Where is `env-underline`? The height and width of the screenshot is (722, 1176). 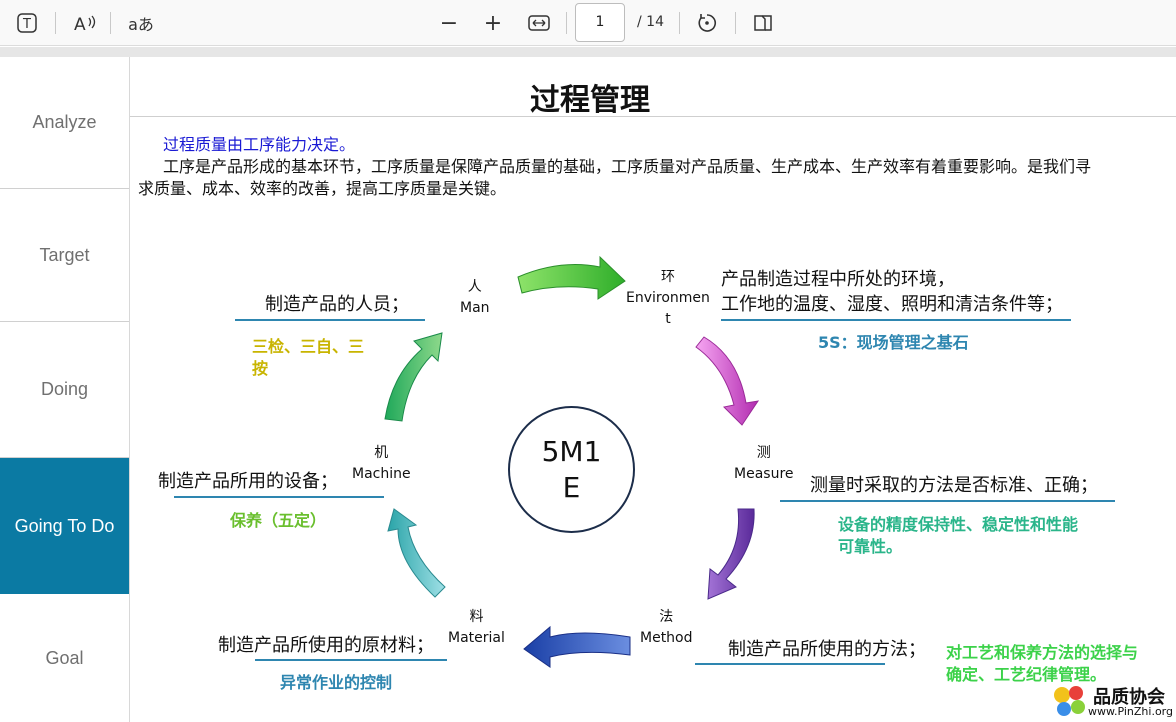 env-underline is located at coordinates (896, 320).